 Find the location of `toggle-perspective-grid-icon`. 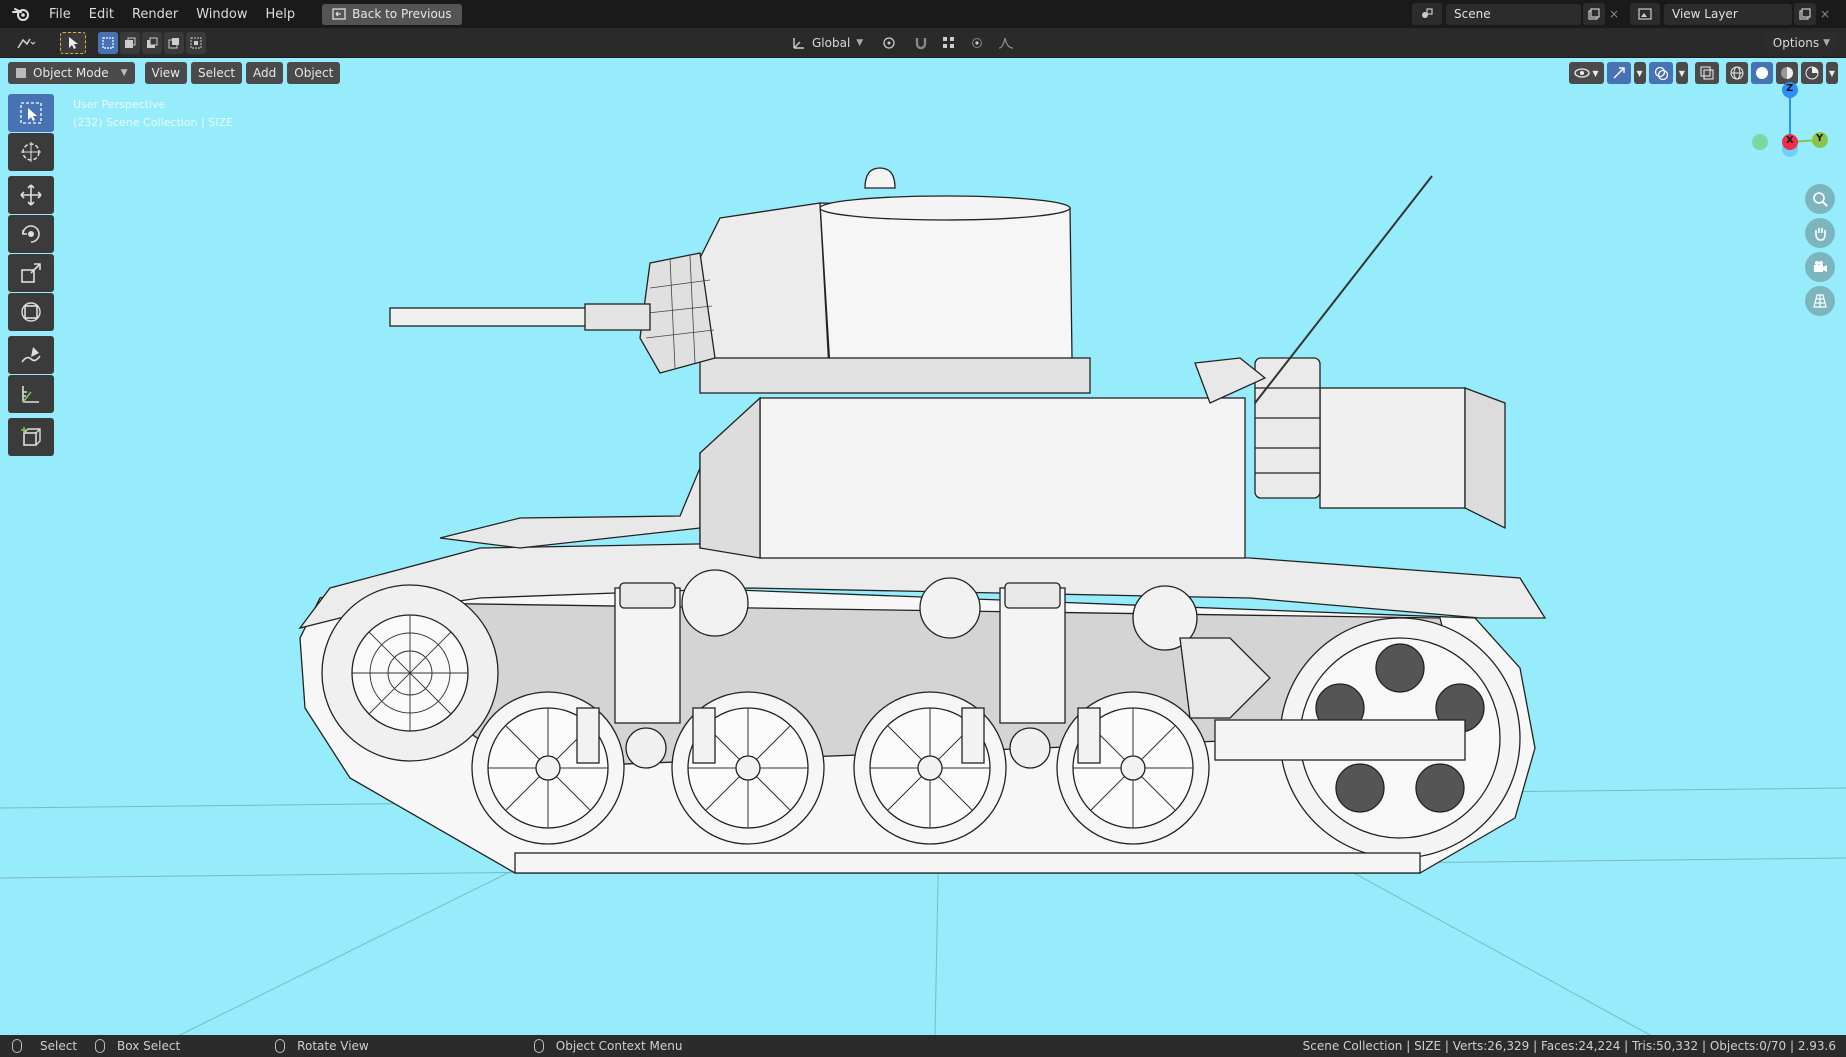

toggle-perspective-grid-icon is located at coordinates (1820, 301).